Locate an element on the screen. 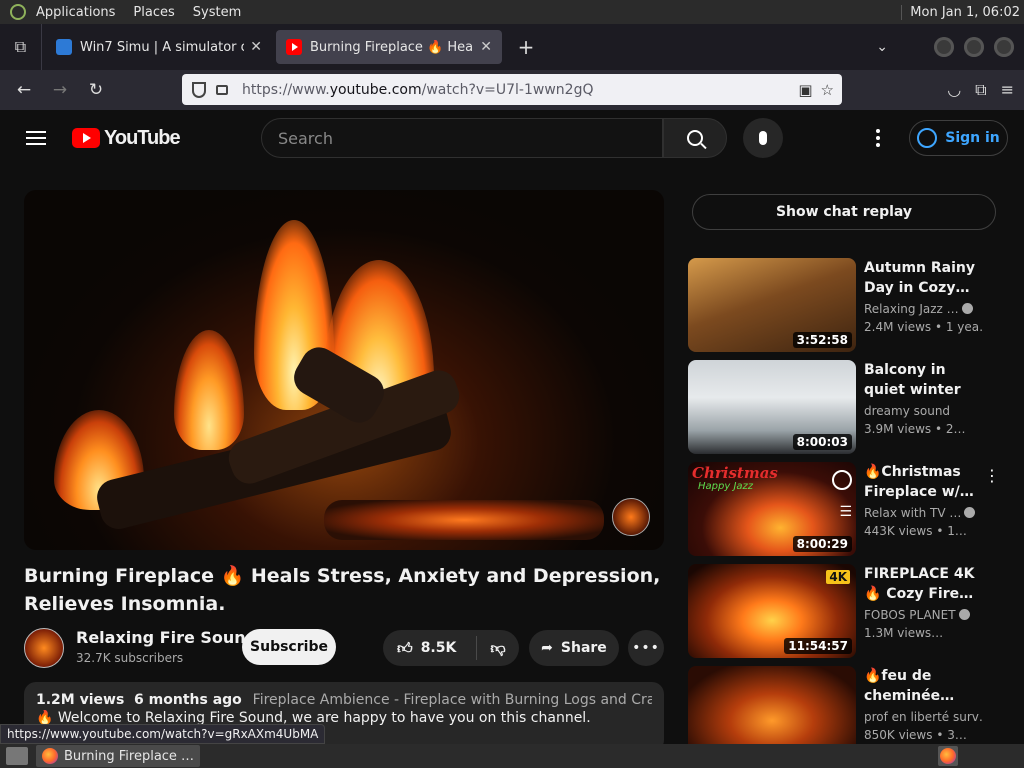 The image size is (1024, 768). search-input: Search is located at coordinates (462, 138).